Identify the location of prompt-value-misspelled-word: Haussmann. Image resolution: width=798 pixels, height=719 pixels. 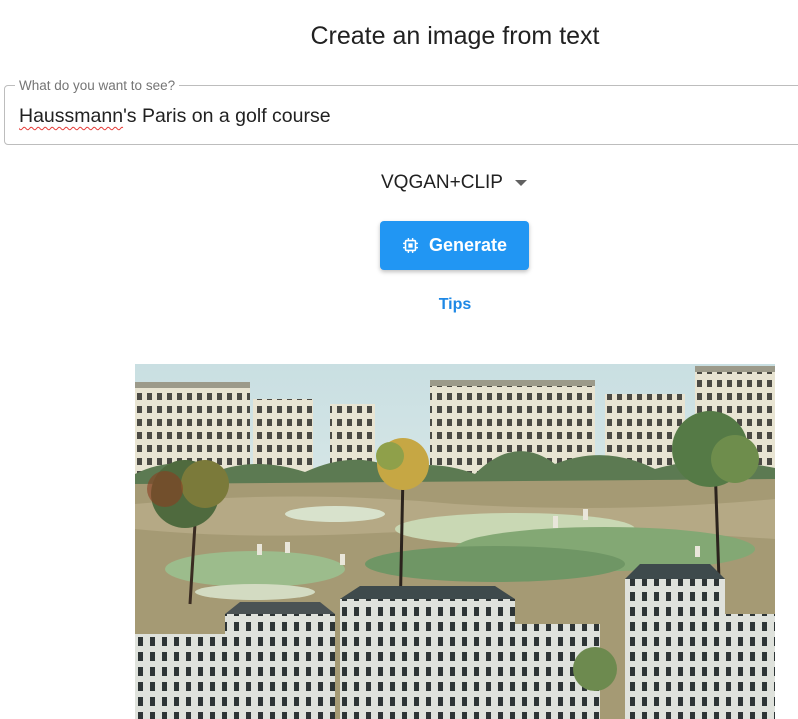
(71, 116).